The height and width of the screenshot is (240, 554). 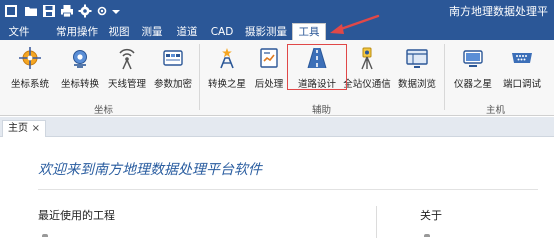 I want to click on welcome-heading: 欢迎来到南方地理数据处理平台软件, so click(x=150, y=170).